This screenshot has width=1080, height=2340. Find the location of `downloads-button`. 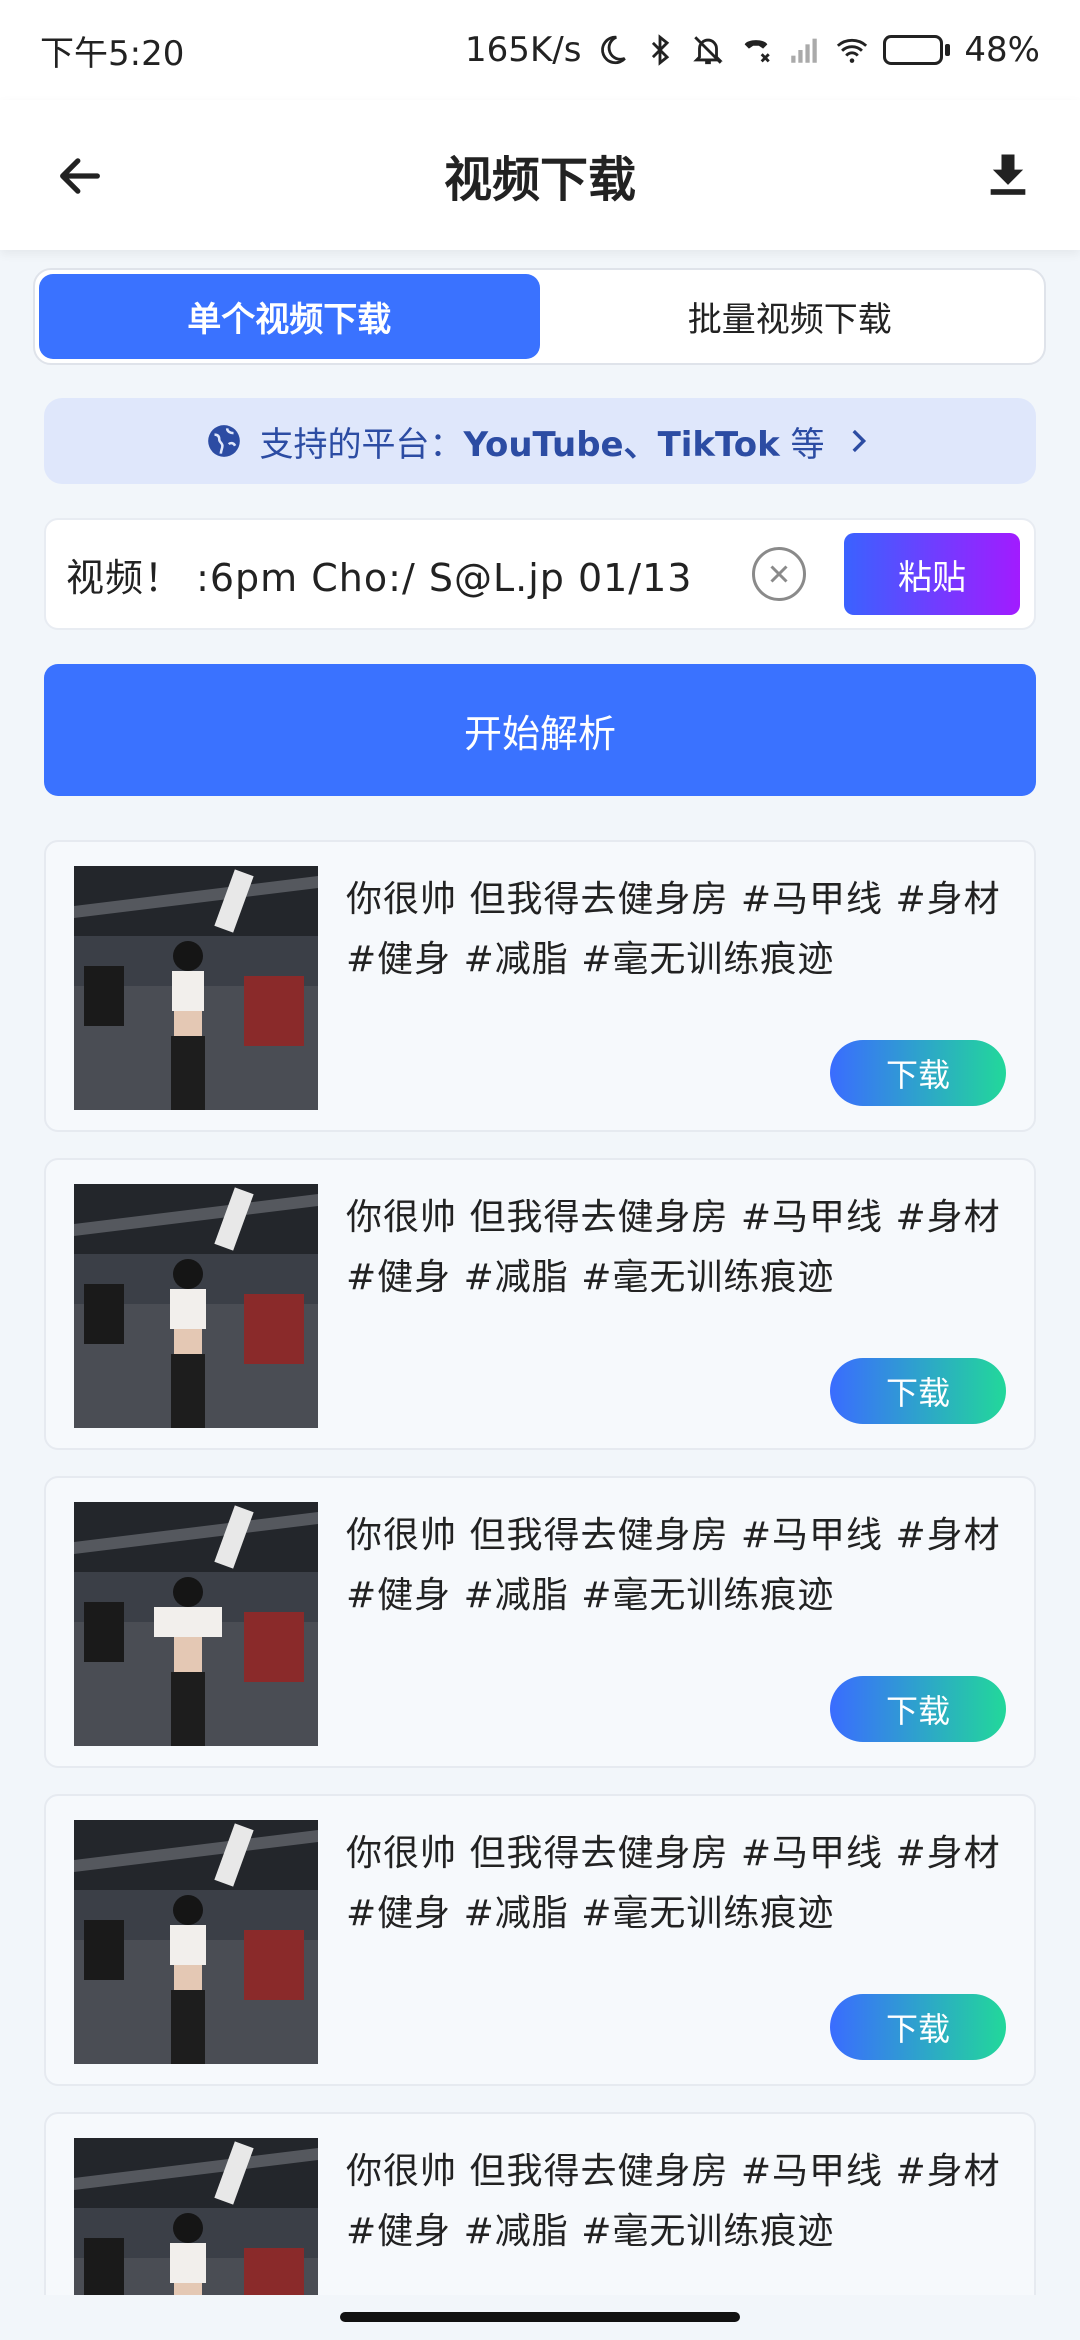

downloads-button is located at coordinates (1008, 174).